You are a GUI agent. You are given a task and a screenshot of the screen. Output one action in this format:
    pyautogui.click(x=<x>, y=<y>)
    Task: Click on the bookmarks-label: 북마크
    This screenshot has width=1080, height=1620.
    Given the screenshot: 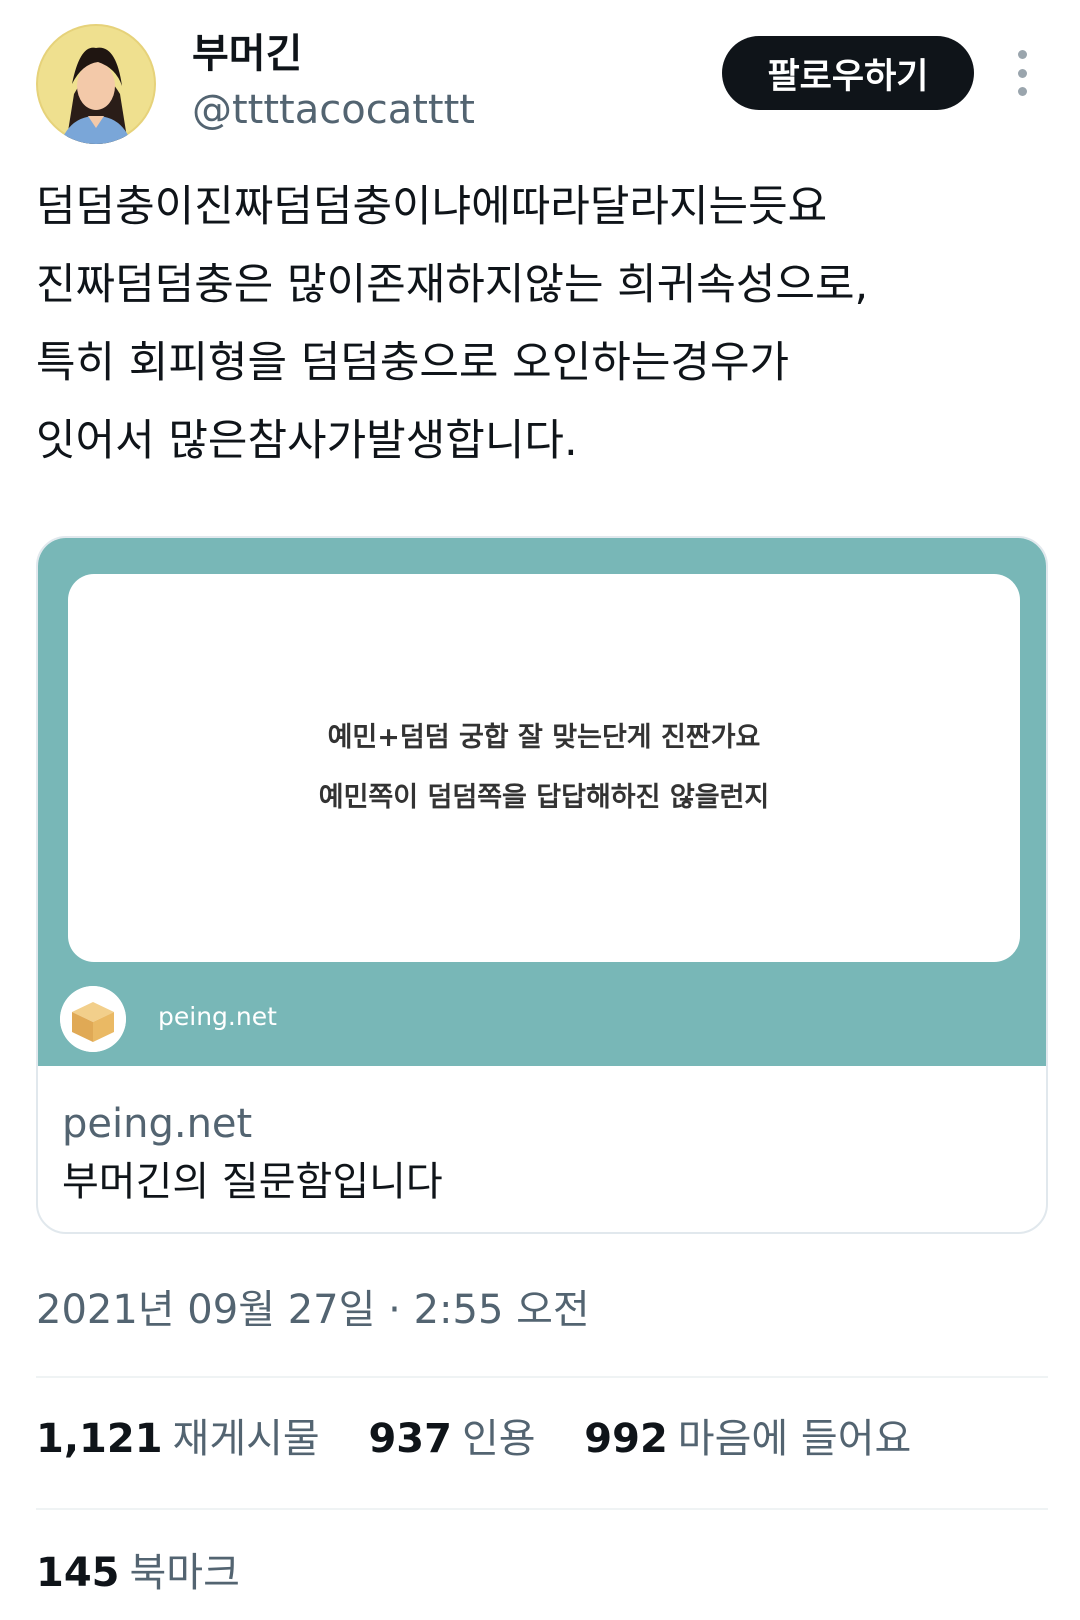 What is the action you would take?
    pyautogui.click(x=184, y=1573)
    